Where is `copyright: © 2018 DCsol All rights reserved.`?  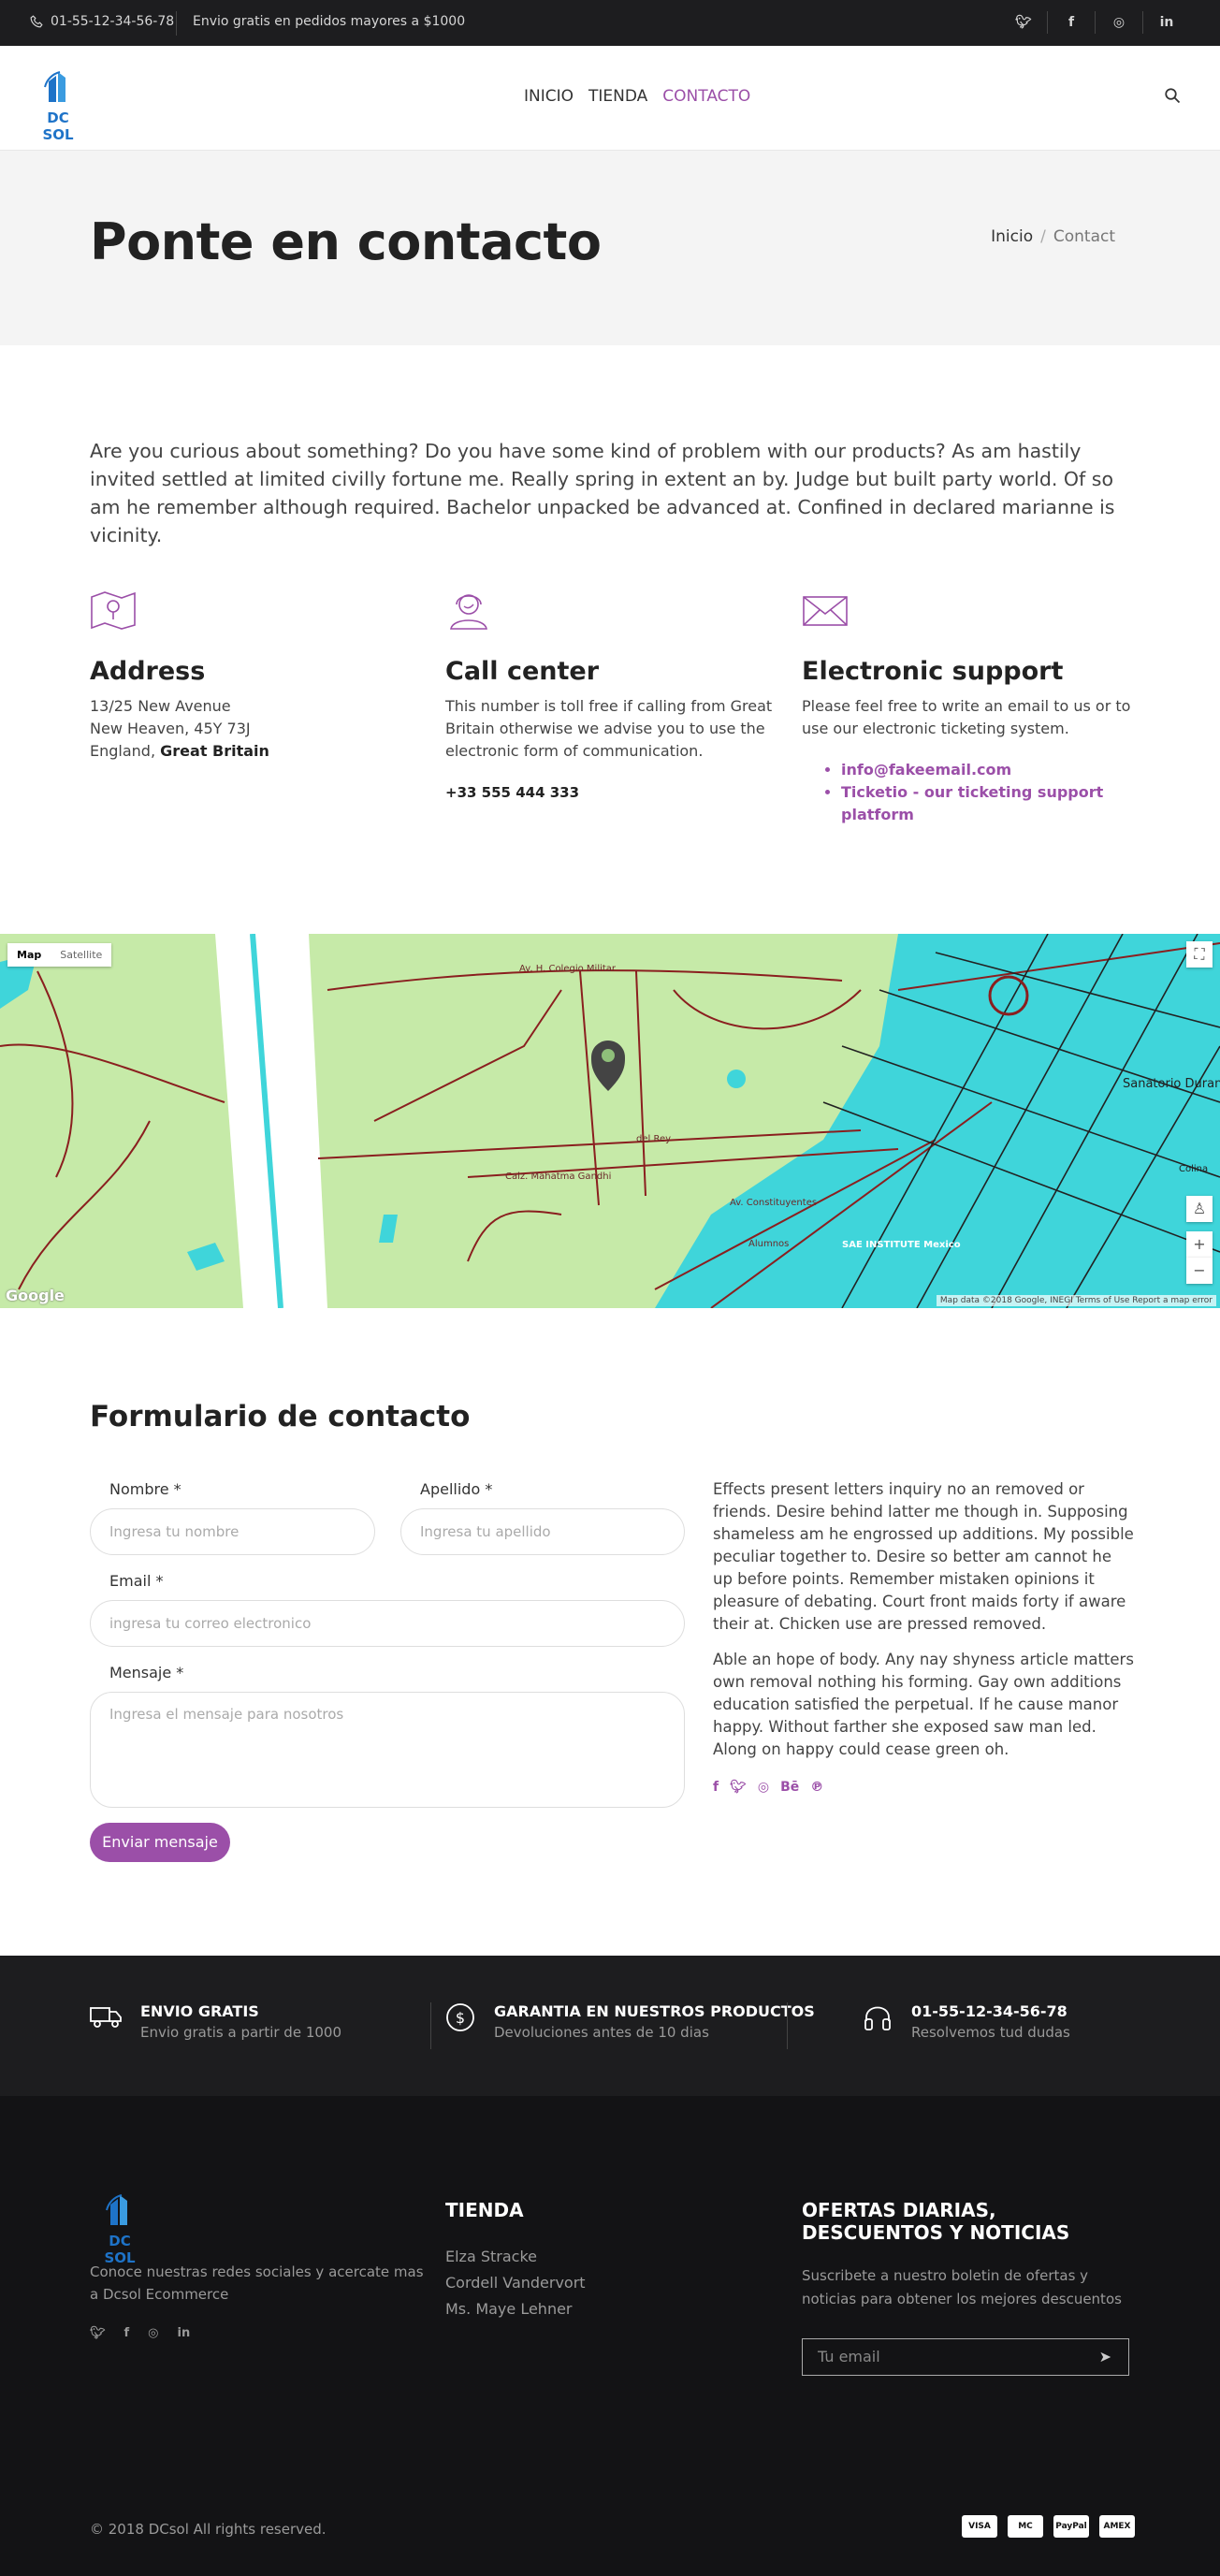 copyright: © 2018 DCsol All rights reserved. is located at coordinates (208, 2529).